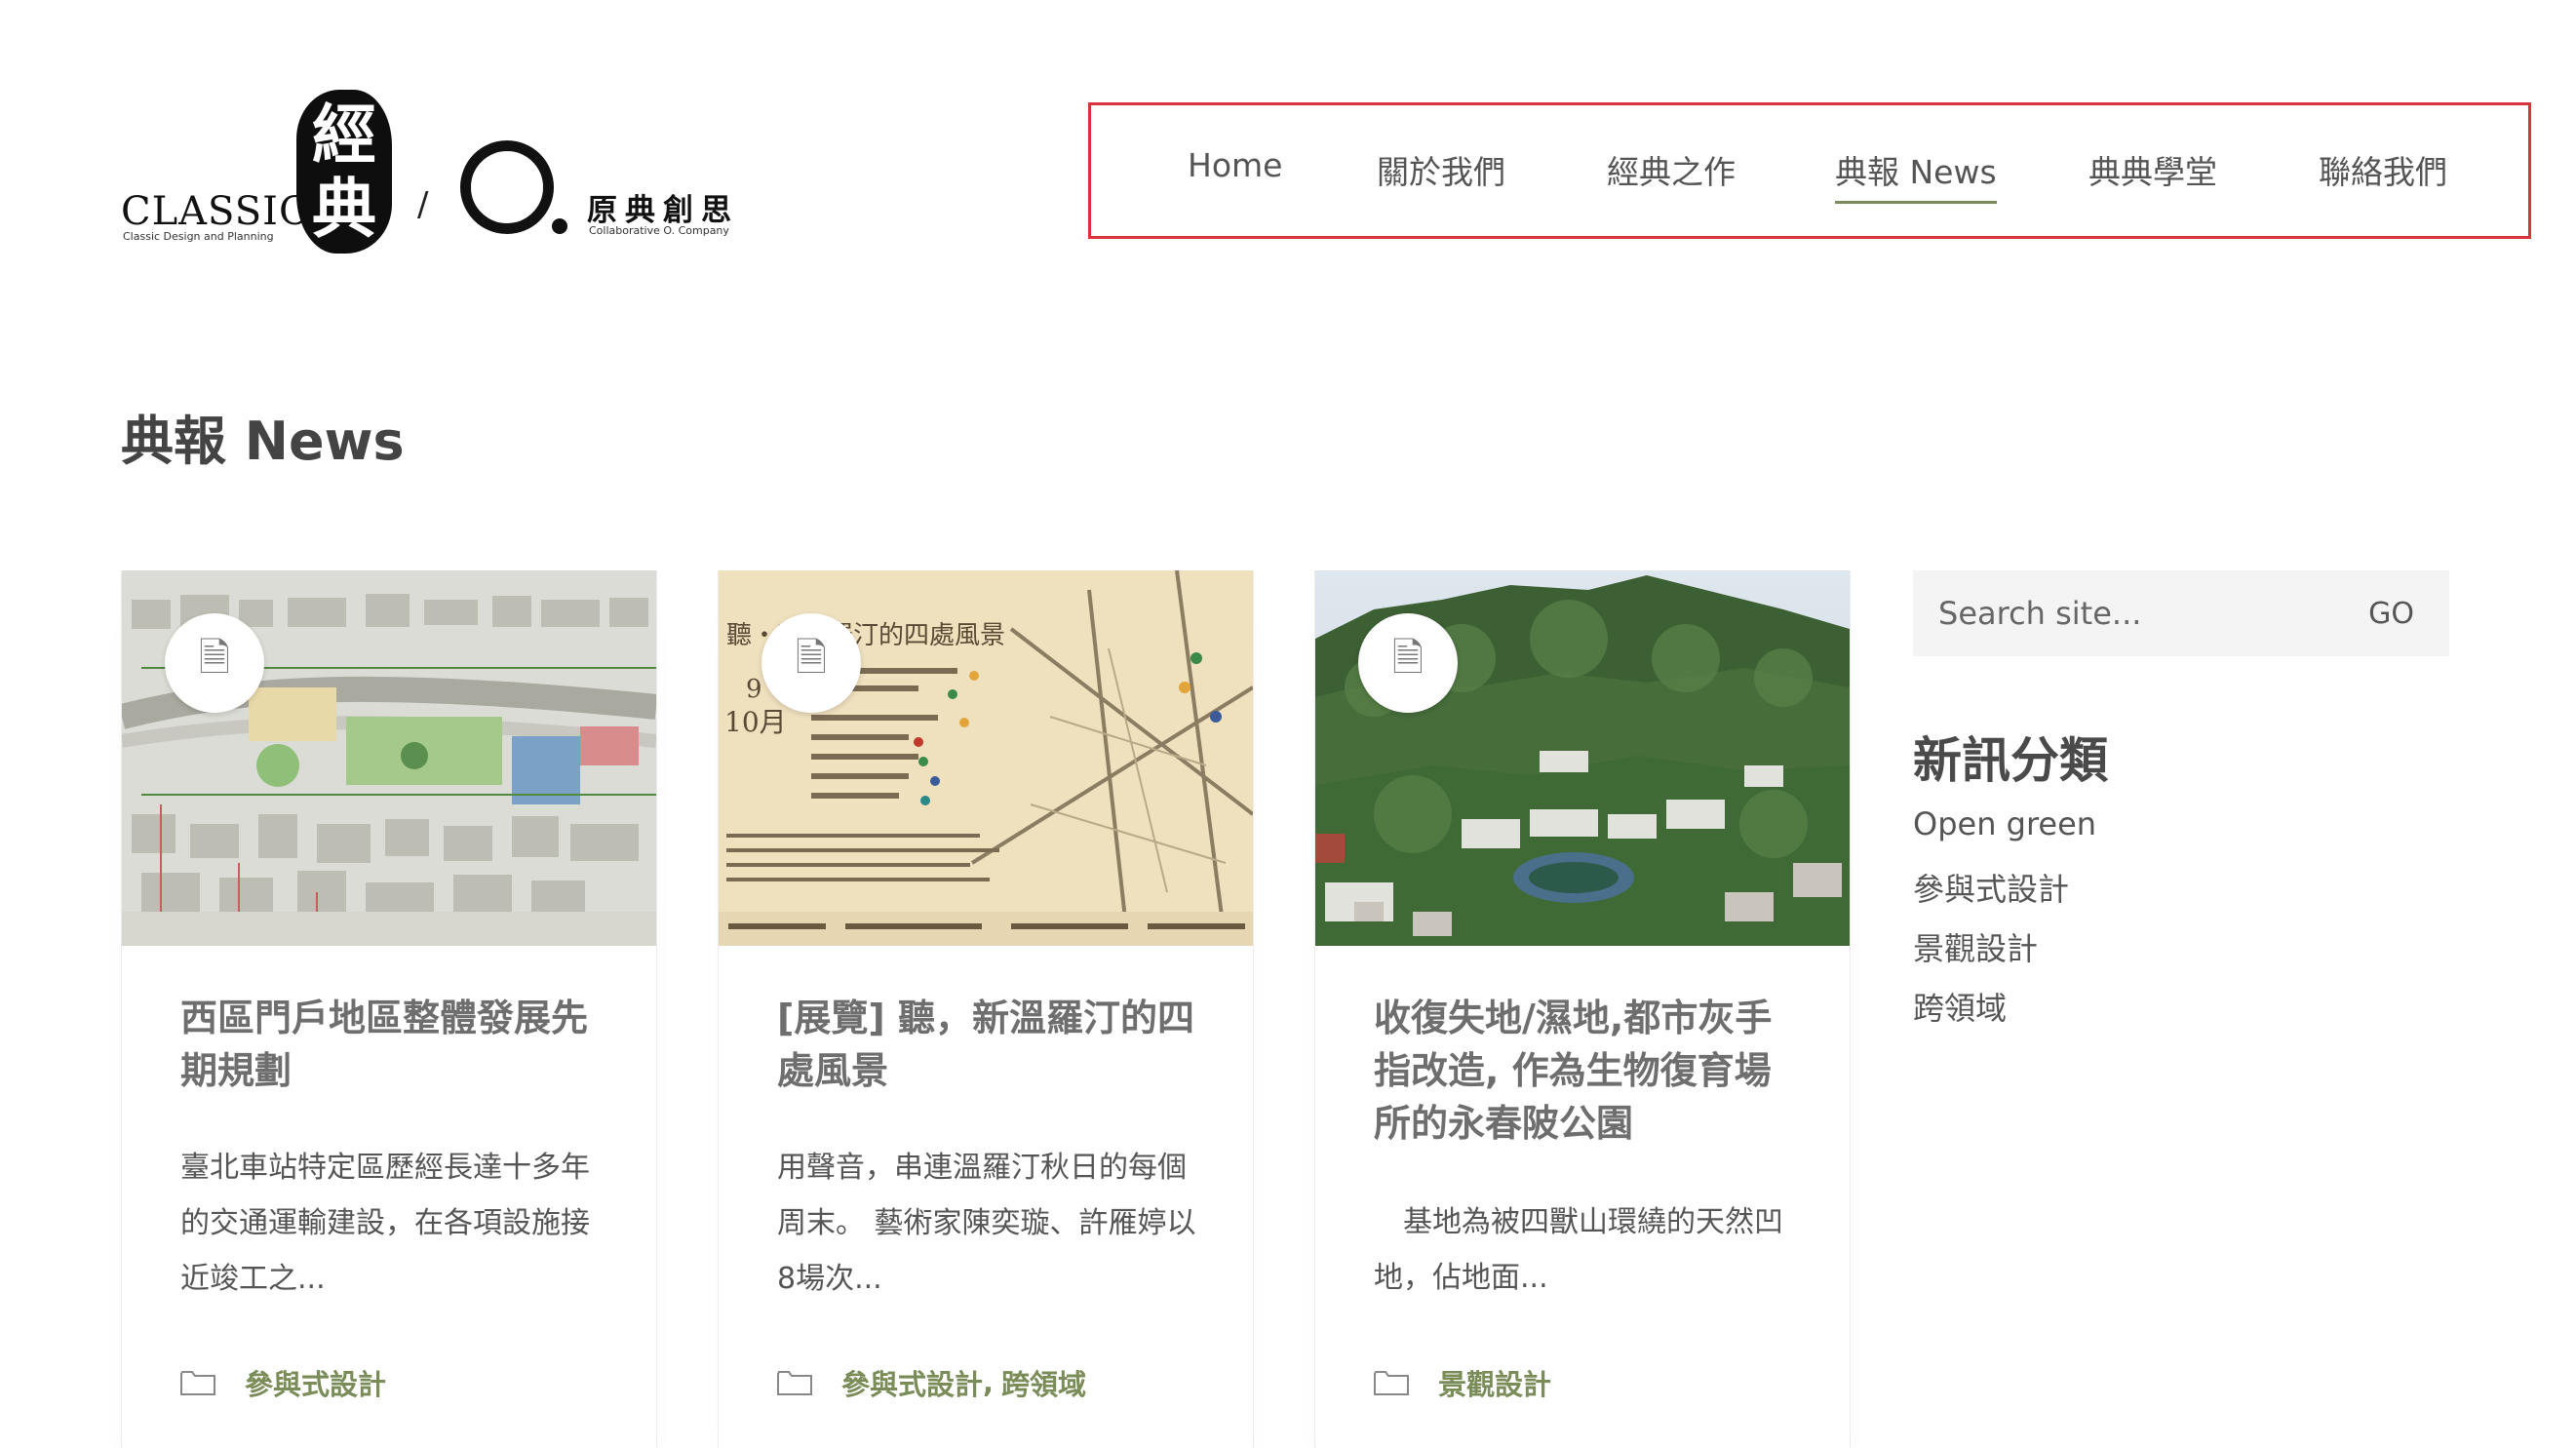  I want to click on category-list: Open green 參與式設計 景觀設計 跨領域, so click(2004, 924).